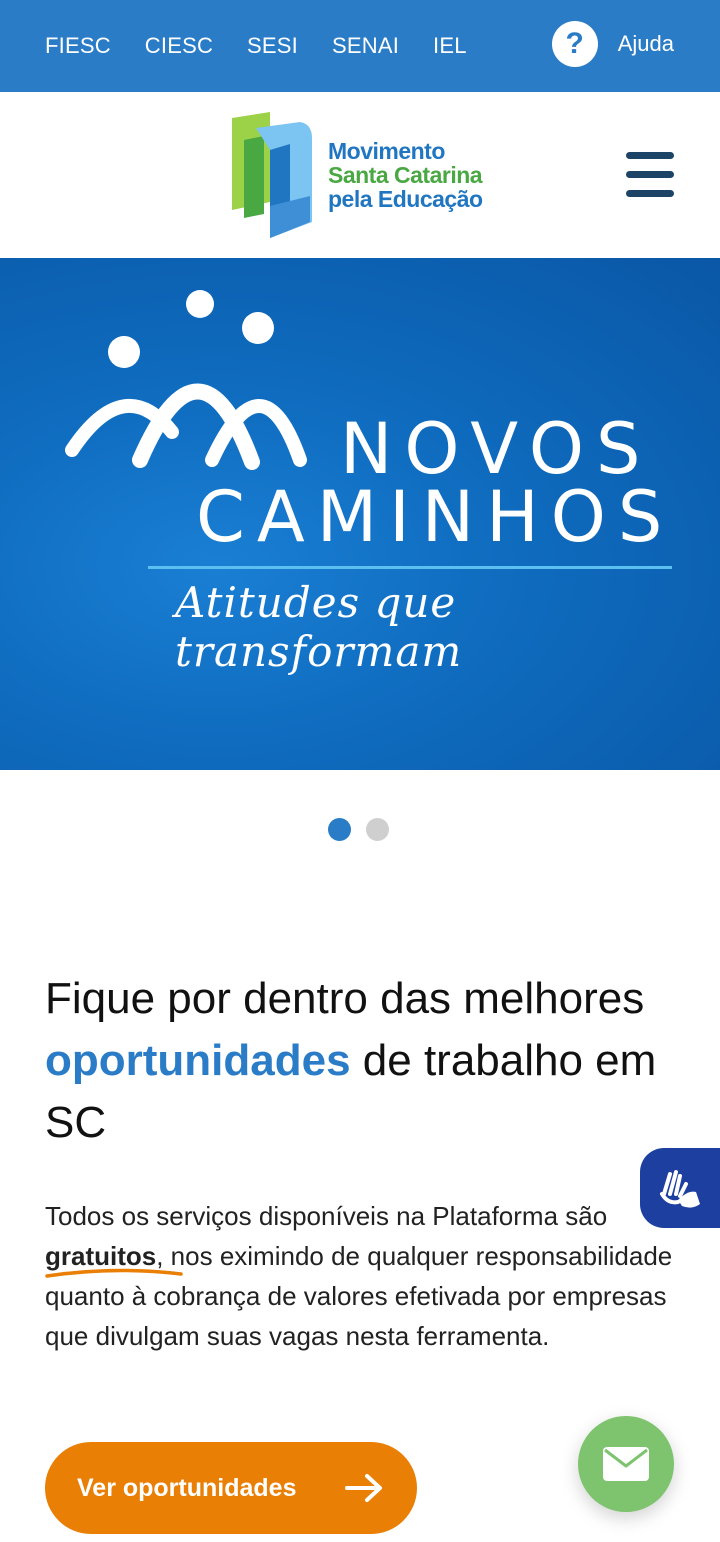 This screenshot has width=720, height=1542. I want to click on top-nav-links: FIESC CIESC SESI SENAI IEL, so click(273, 46).